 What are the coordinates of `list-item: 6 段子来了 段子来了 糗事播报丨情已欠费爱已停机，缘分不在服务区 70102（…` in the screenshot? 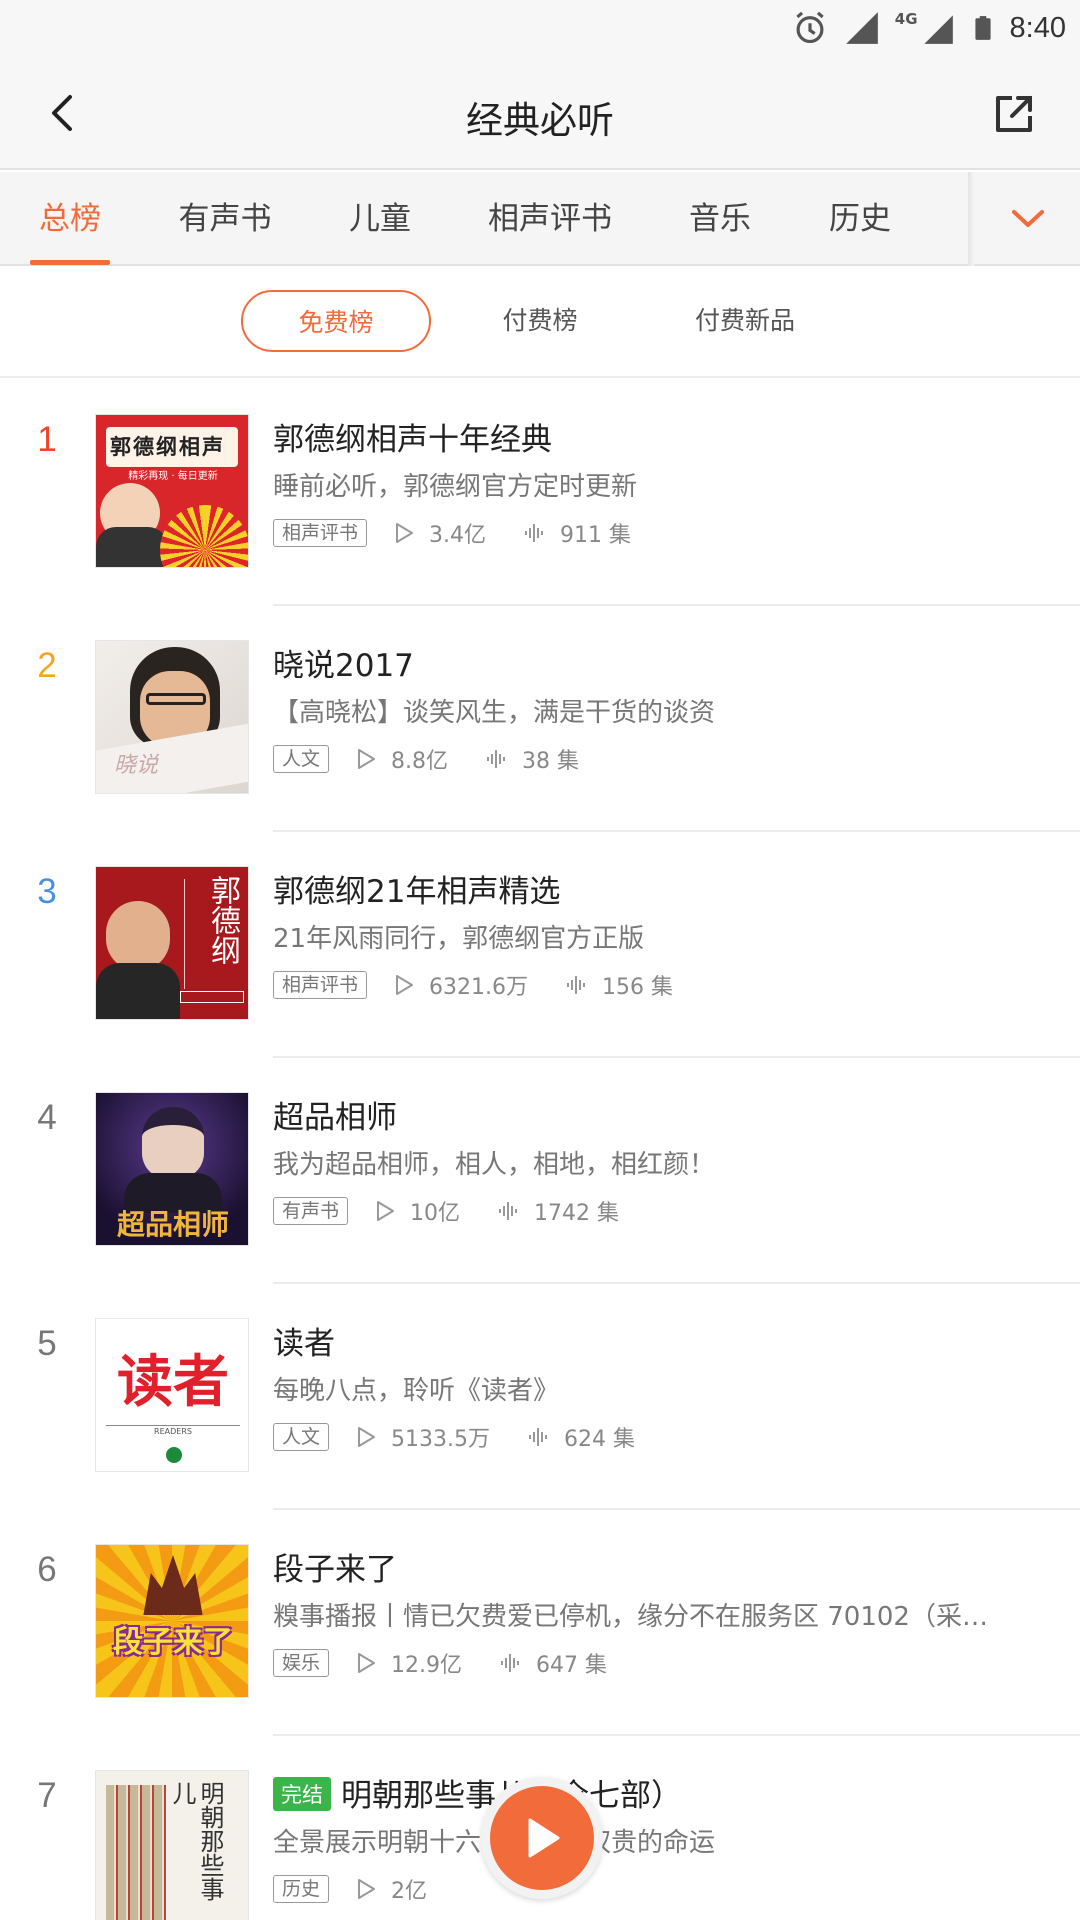 It's located at (540, 1623).